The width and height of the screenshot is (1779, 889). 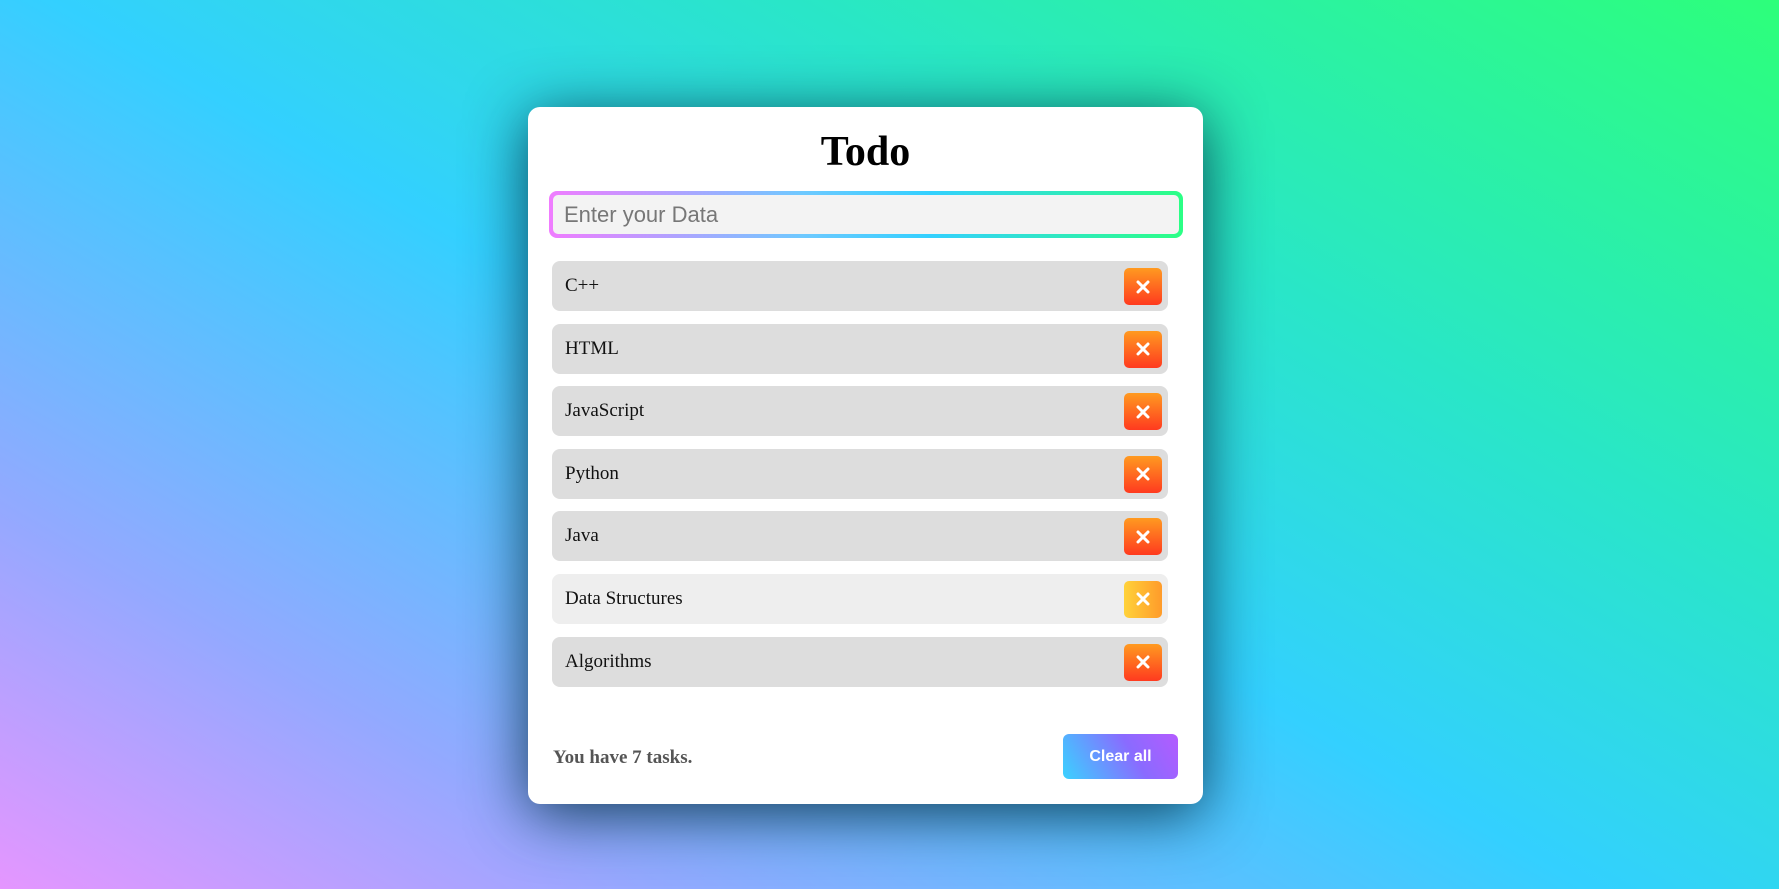 I want to click on todo-input, so click(x=866, y=214).